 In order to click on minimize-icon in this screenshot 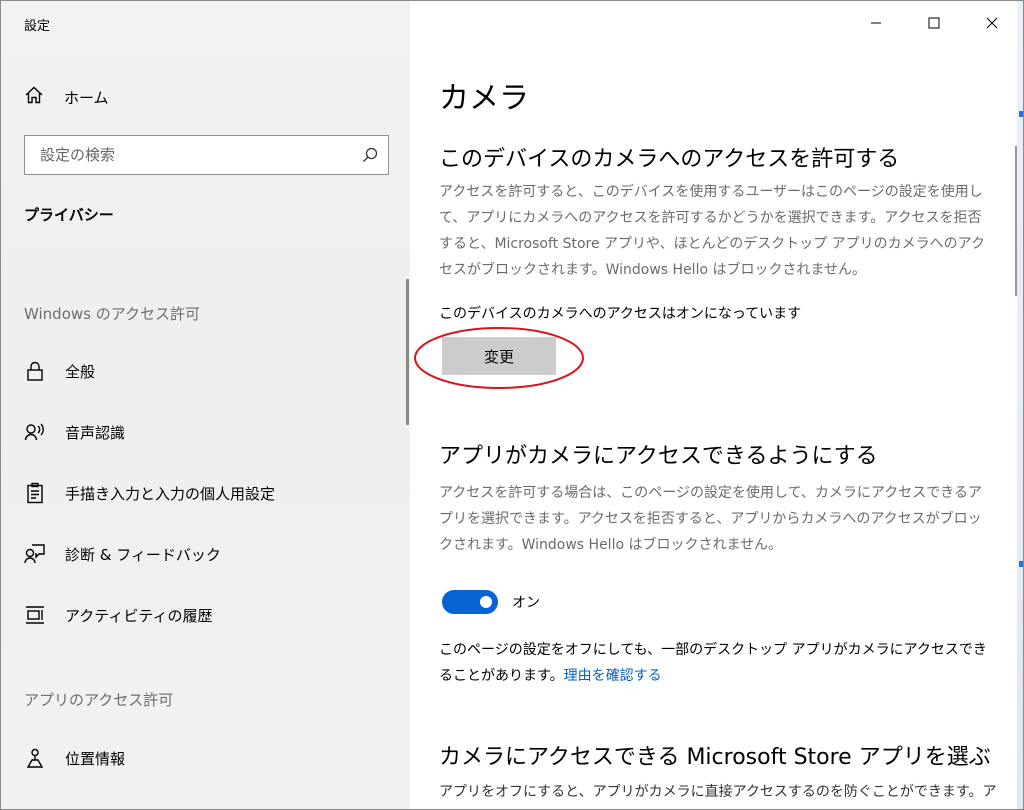, I will do `click(876, 23)`.